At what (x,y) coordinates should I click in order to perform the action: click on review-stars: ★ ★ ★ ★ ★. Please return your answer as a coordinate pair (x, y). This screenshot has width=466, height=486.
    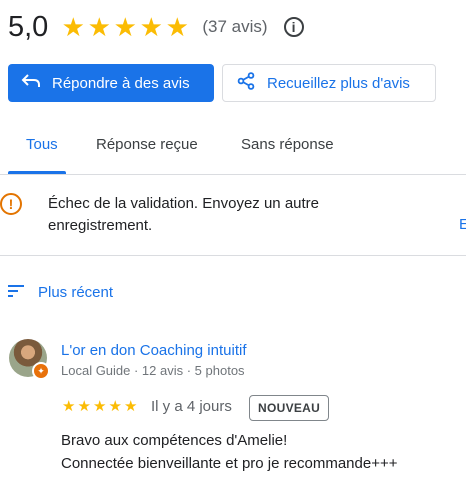
    Looking at the image, I should click on (100, 406).